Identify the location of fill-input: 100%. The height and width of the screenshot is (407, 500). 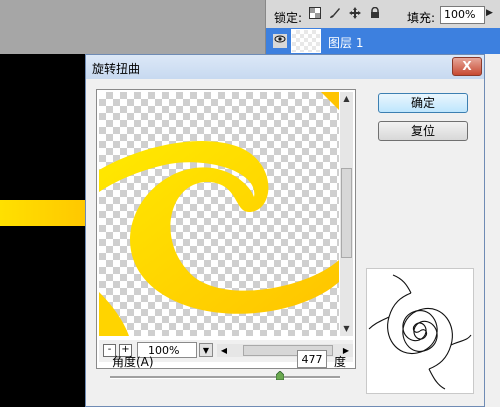
(462, 15).